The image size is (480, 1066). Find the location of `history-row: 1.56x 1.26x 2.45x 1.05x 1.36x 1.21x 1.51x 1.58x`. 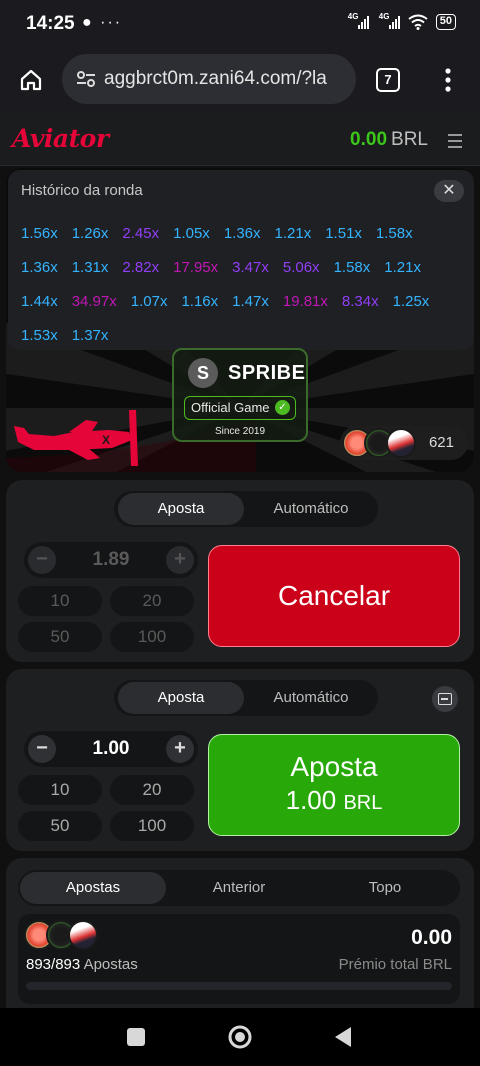

history-row: 1.56x 1.26x 2.45x 1.05x 1.36x 1.21x 1.51x 1.58x is located at coordinates (241, 233).